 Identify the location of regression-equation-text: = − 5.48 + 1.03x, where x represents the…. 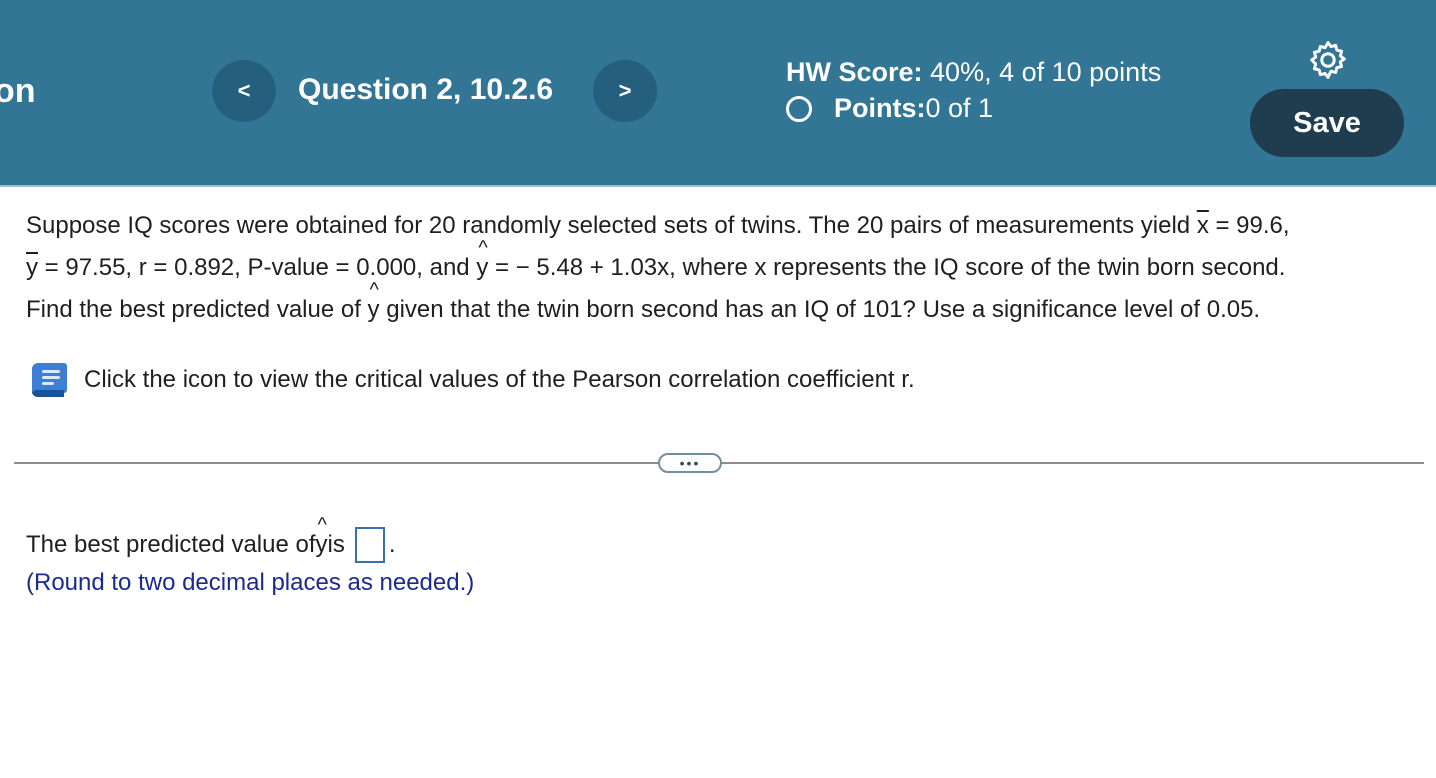
(887, 267).